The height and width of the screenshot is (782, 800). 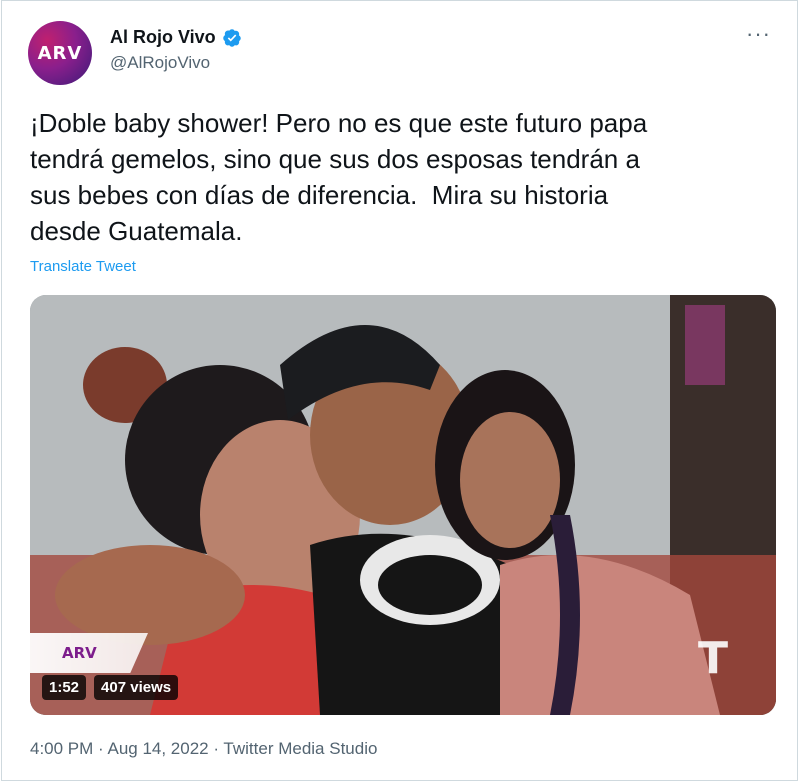 What do you see at coordinates (136, 687) in the screenshot?
I see `video-views: 407 views` at bounding box center [136, 687].